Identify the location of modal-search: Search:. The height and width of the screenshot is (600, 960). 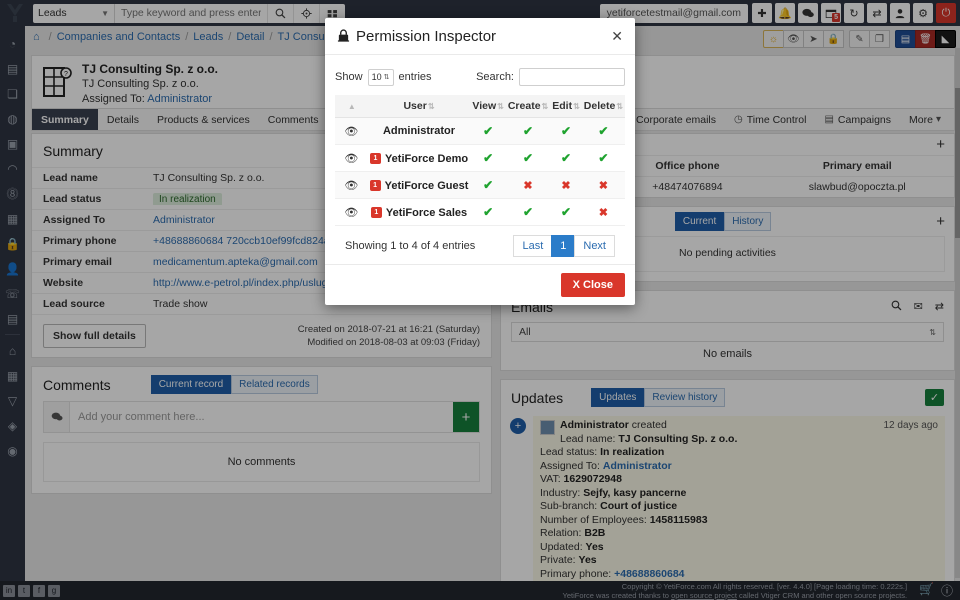
(550, 77).